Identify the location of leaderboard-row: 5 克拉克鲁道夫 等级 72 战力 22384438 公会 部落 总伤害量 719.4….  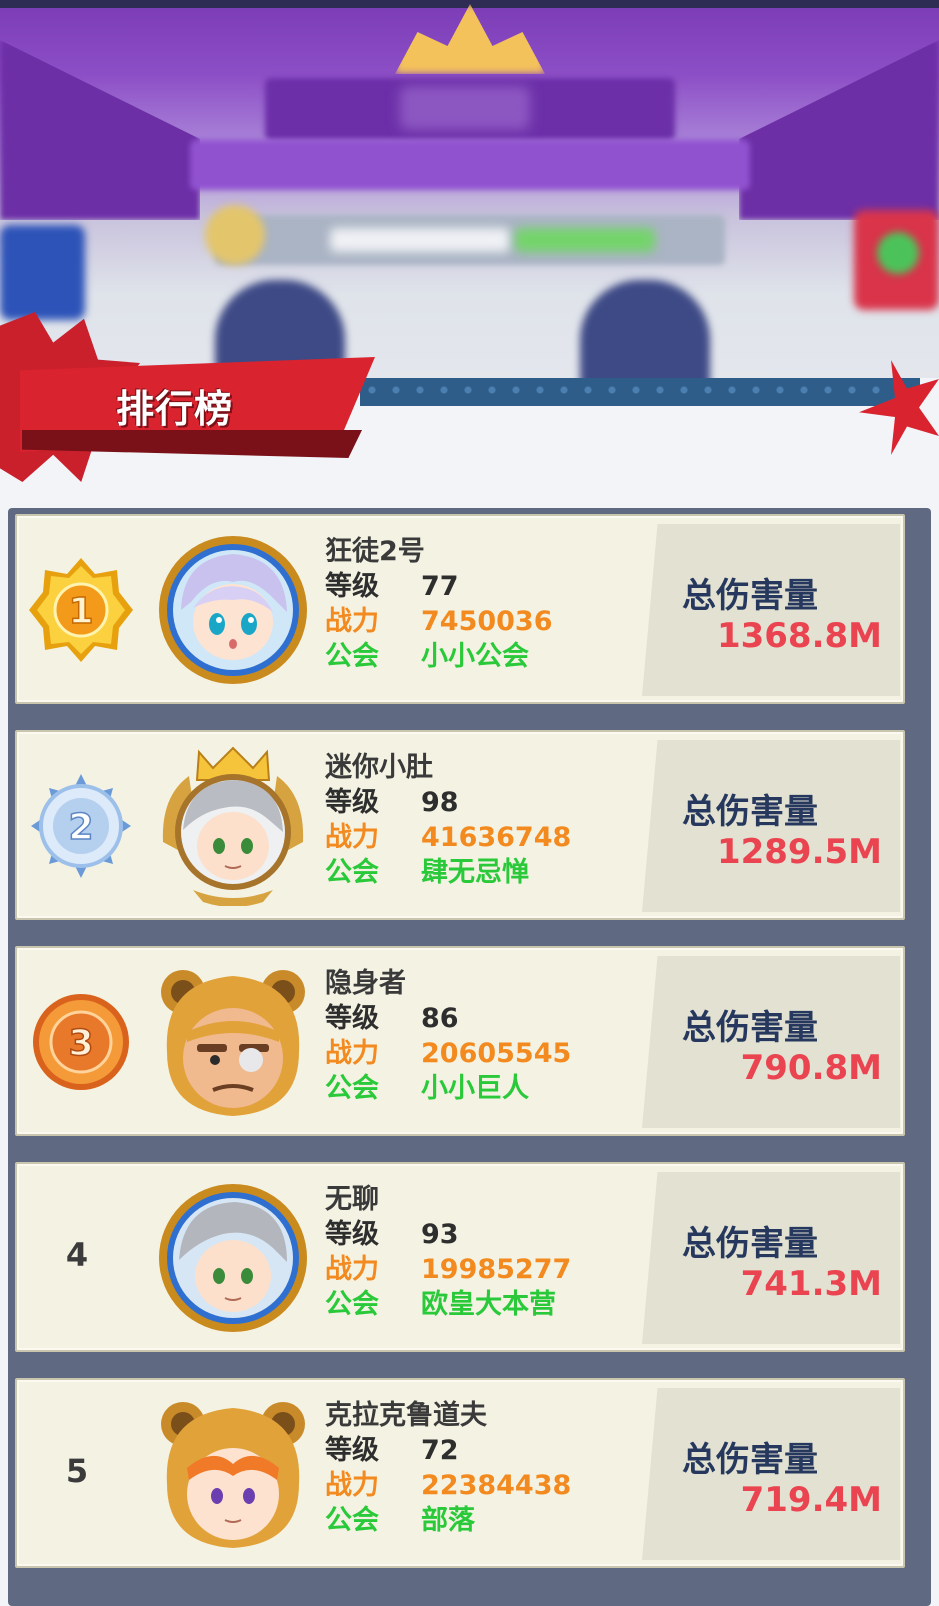
(460, 1473).